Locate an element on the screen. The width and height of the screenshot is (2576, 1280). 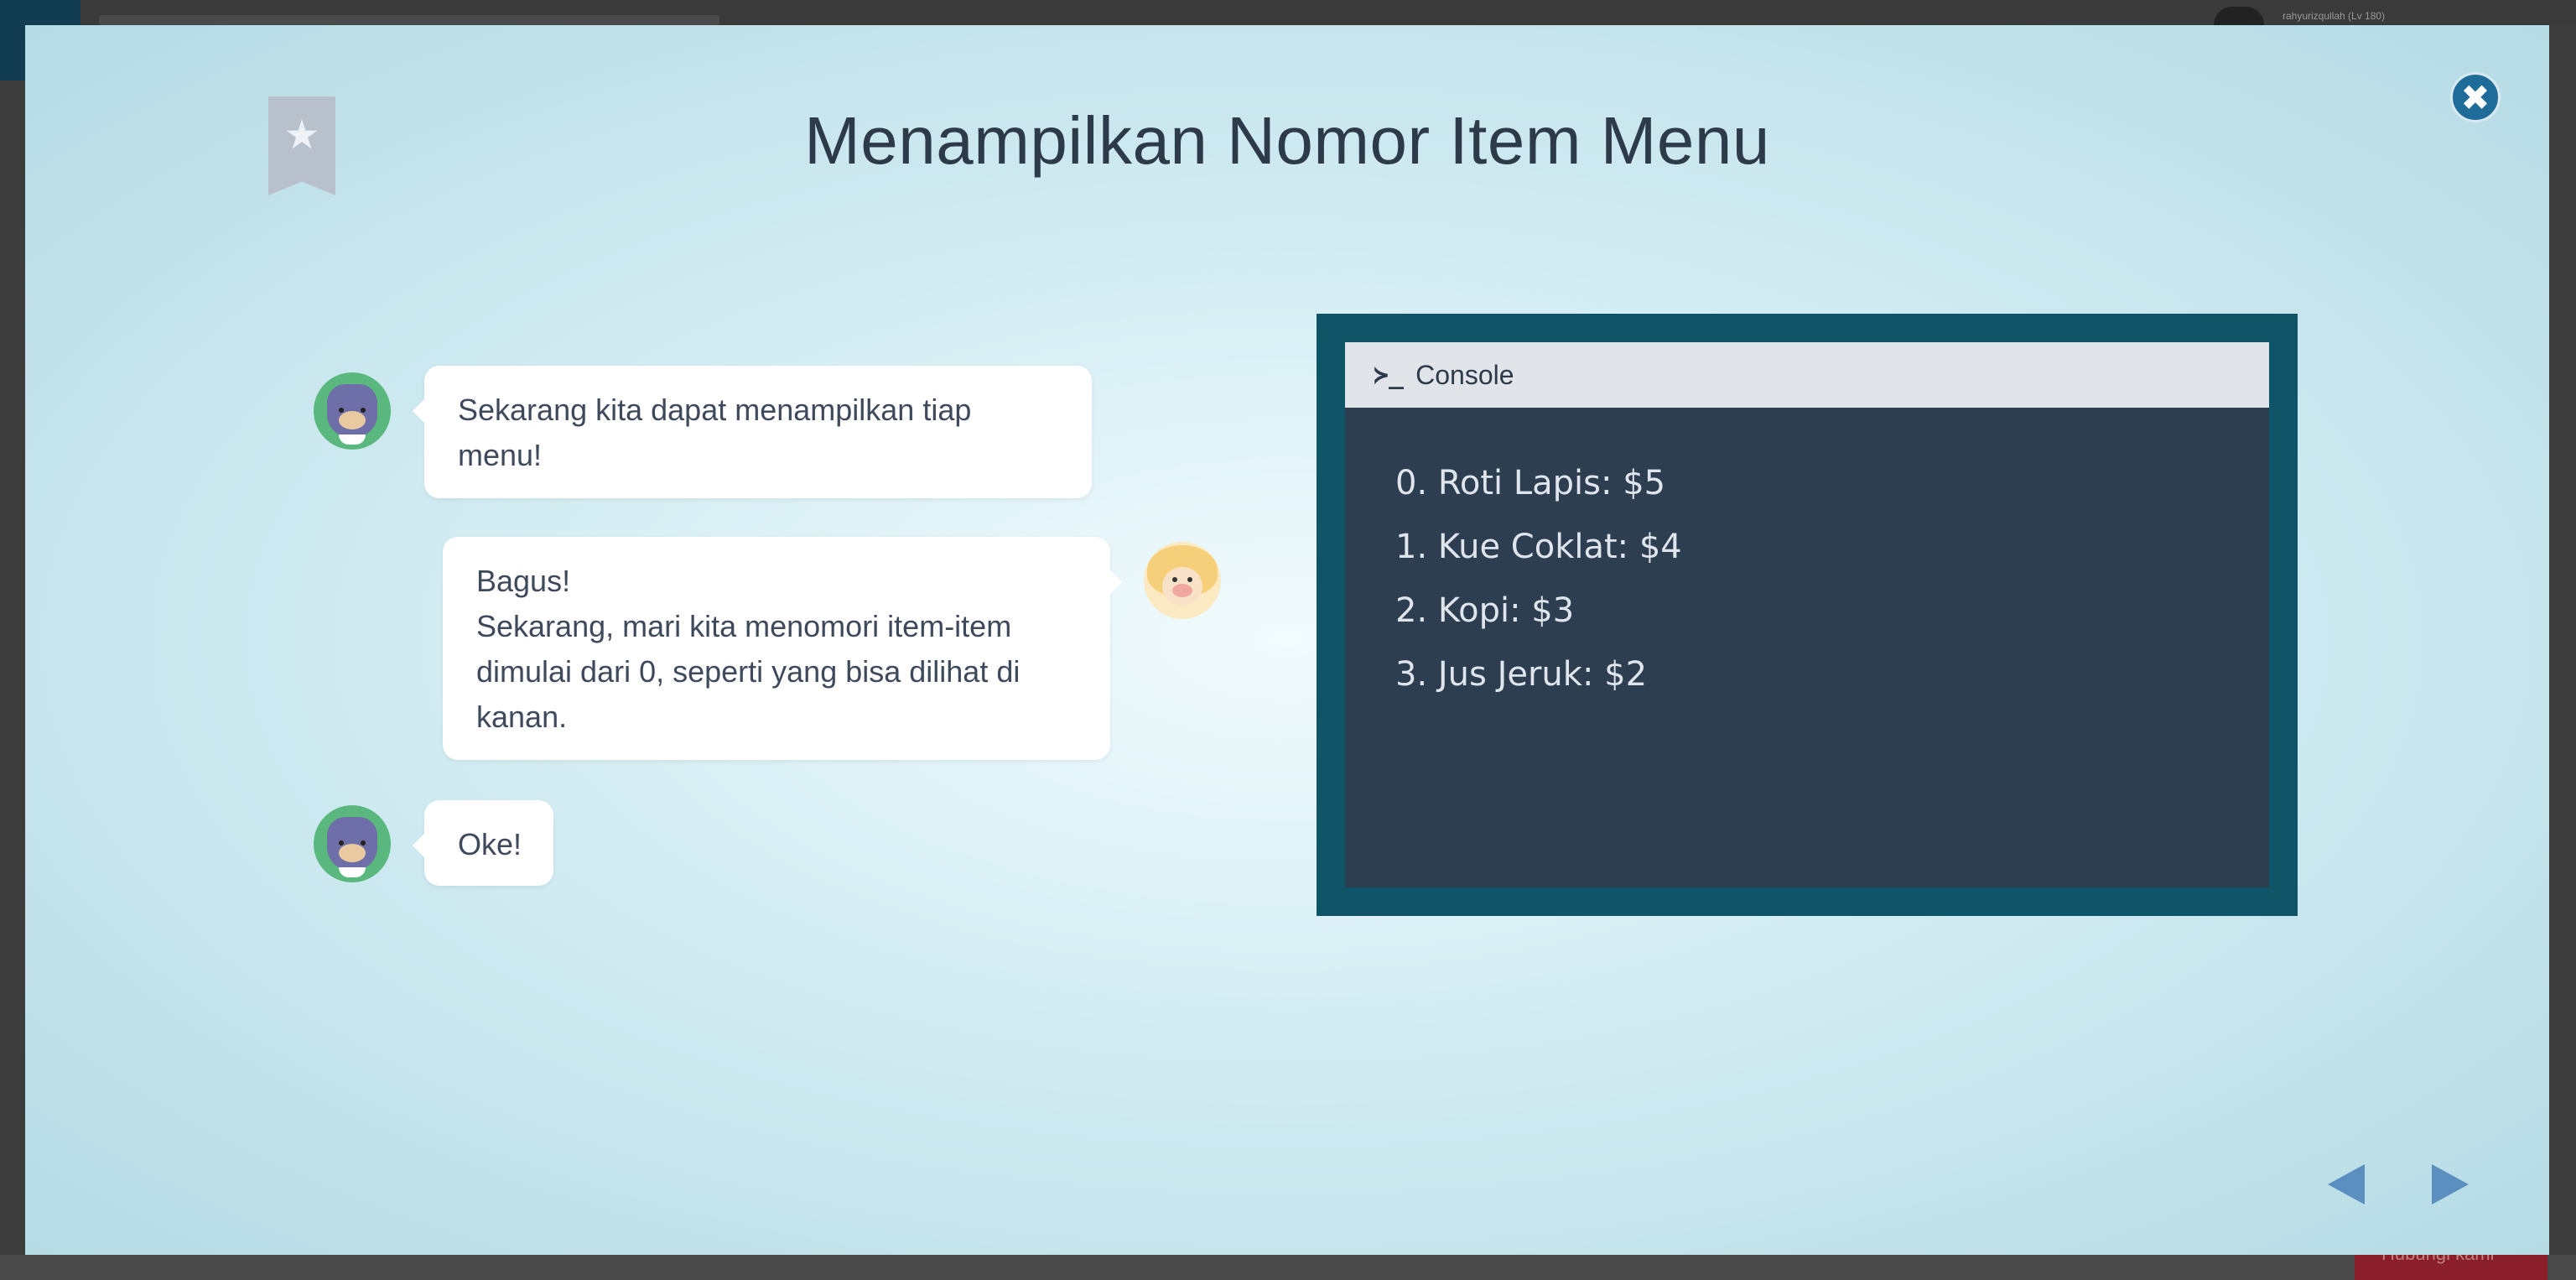
next-slide-button is located at coordinates (2450, 1184).